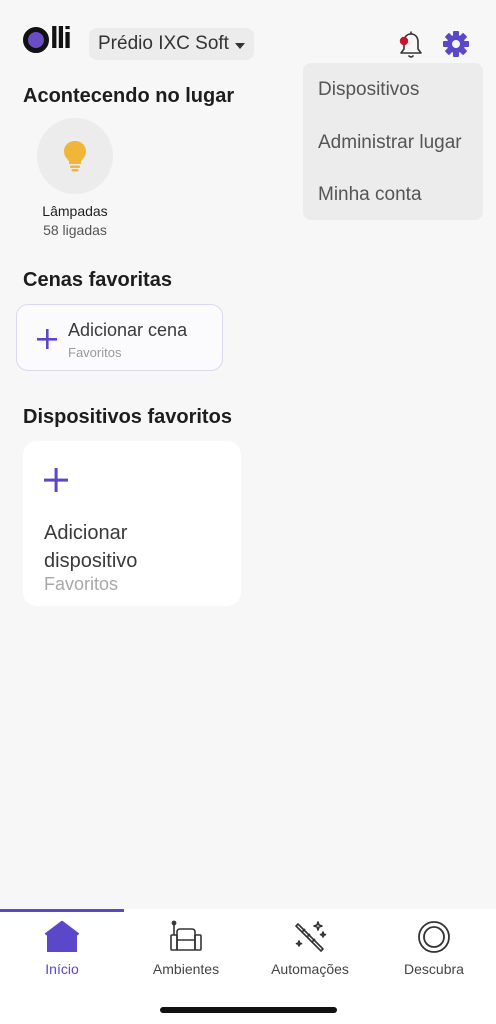 The width and height of the screenshot is (496, 1024). What do you see at coordinates (370, 195) in the screenshot?
I see `menu-item-minha-conta: Minha conta` at bounding box center [370, 195].